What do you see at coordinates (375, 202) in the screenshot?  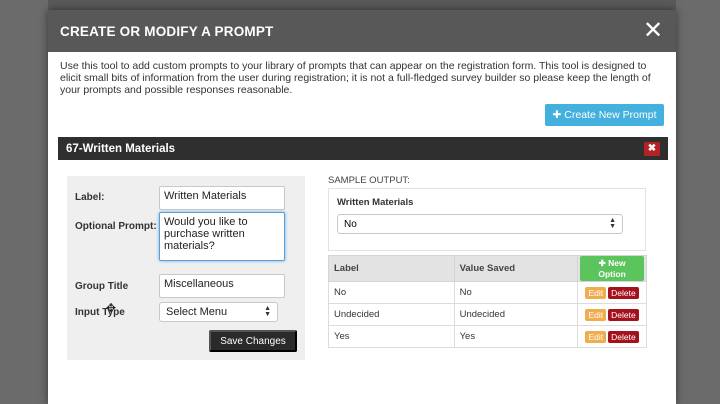 I see `sample-question: Written Materials` at bounding box center [375, 202].